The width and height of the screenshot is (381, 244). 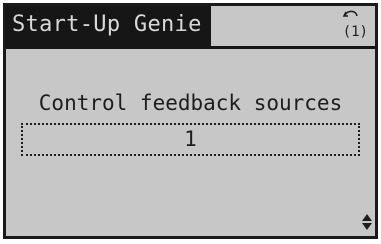 I want to click on up-down-arrows-icon, so click(x=367, y=222).